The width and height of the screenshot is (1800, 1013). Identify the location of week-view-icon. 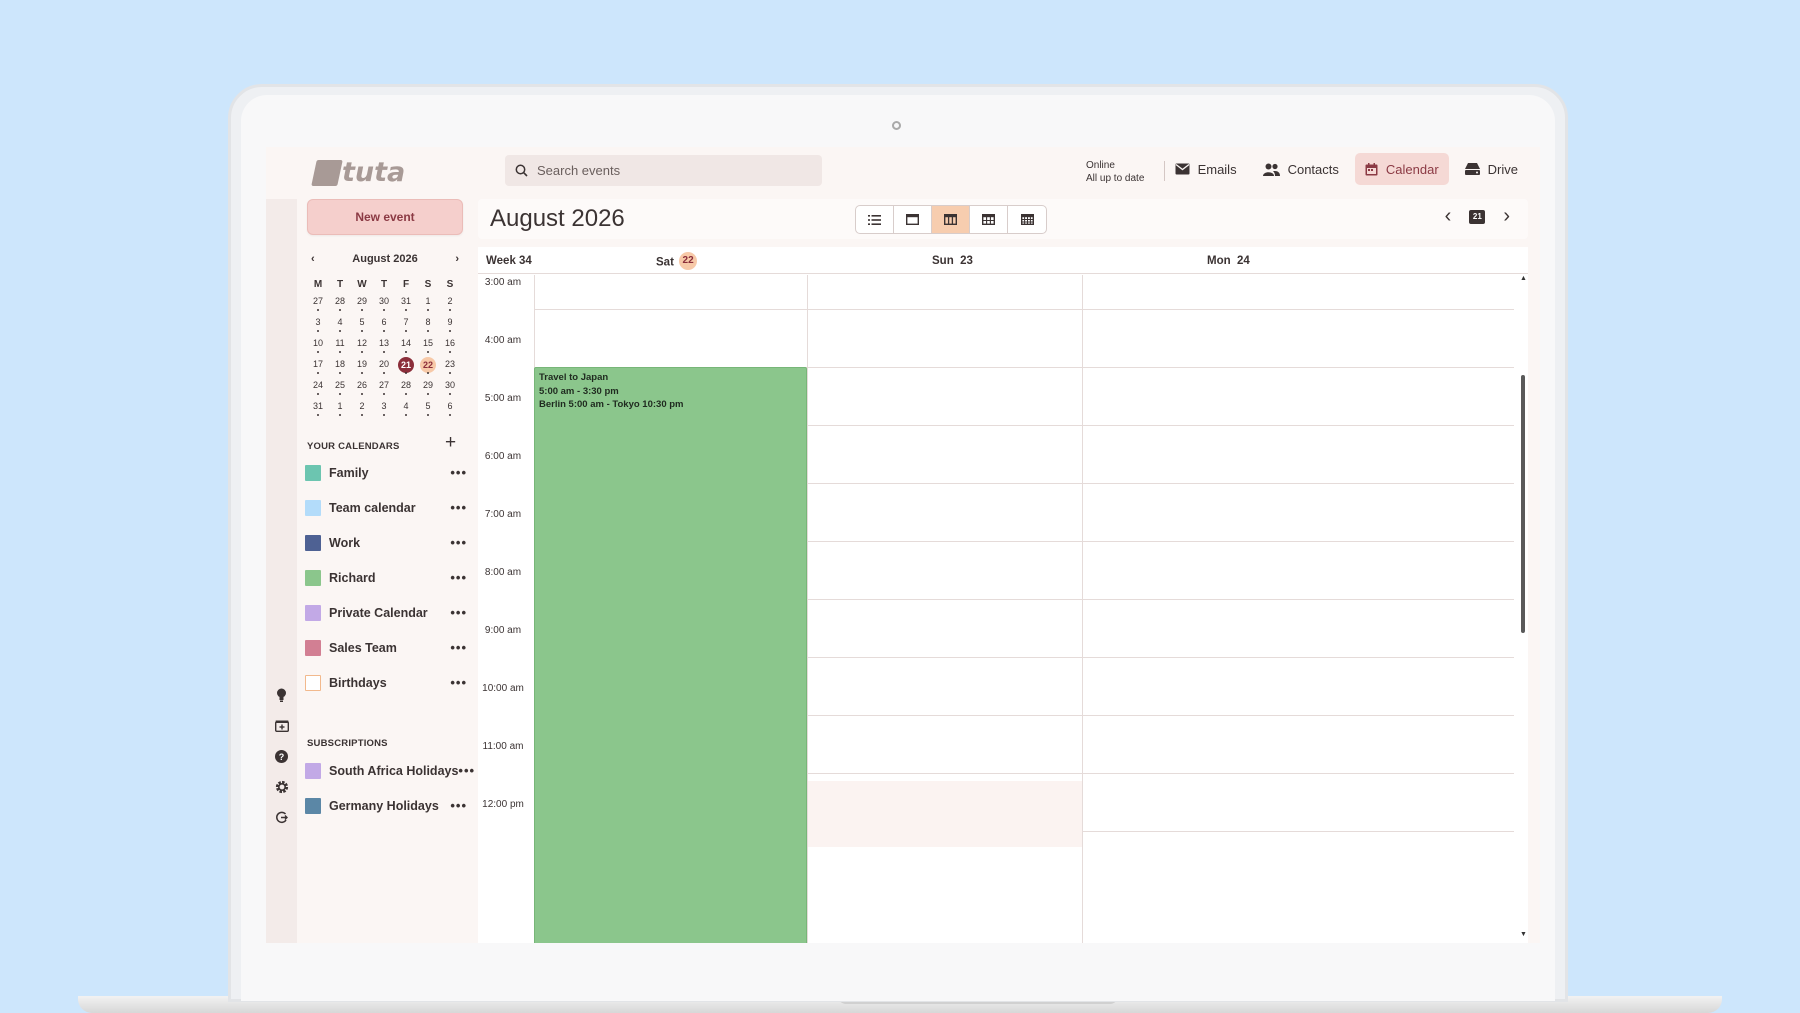
(989, 219).